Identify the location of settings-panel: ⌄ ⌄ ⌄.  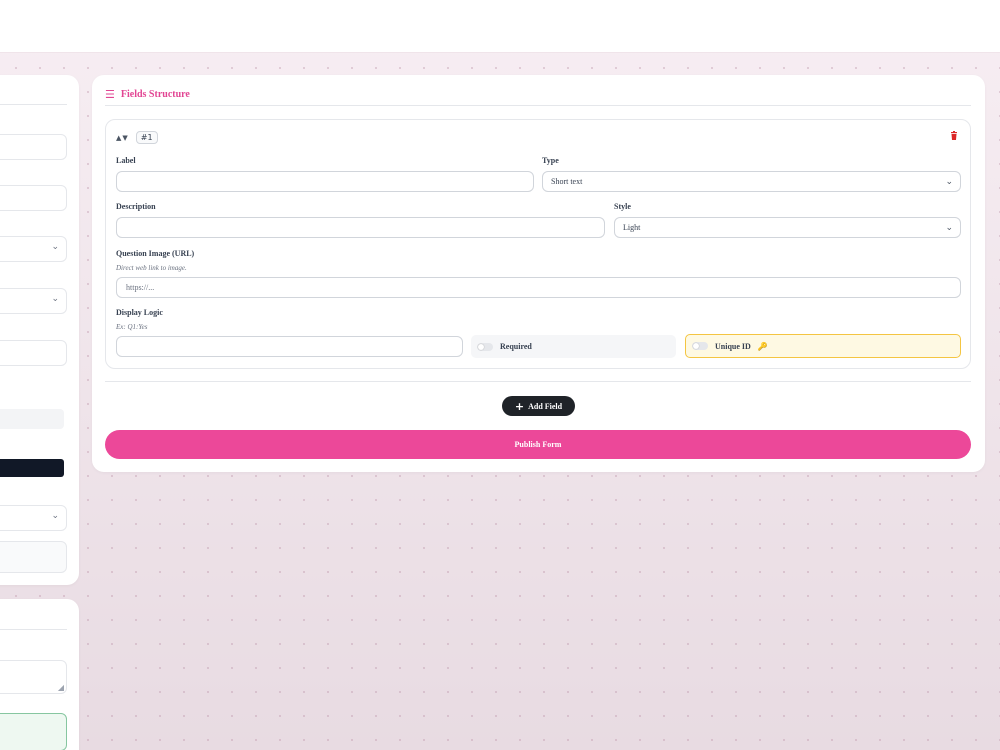
(39, 330).